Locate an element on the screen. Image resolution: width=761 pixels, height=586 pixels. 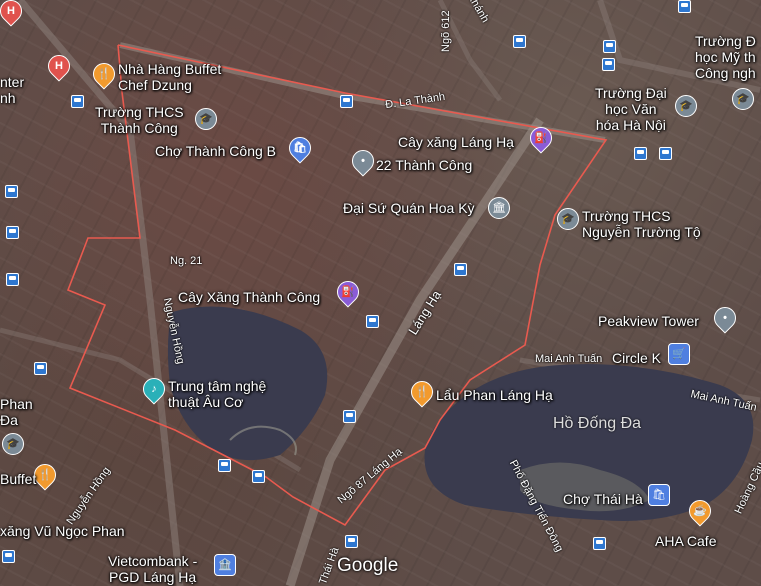
place-label-buffet: Nhà Hàng Buffet Chef Dzung is located at coordinates (169, 77).